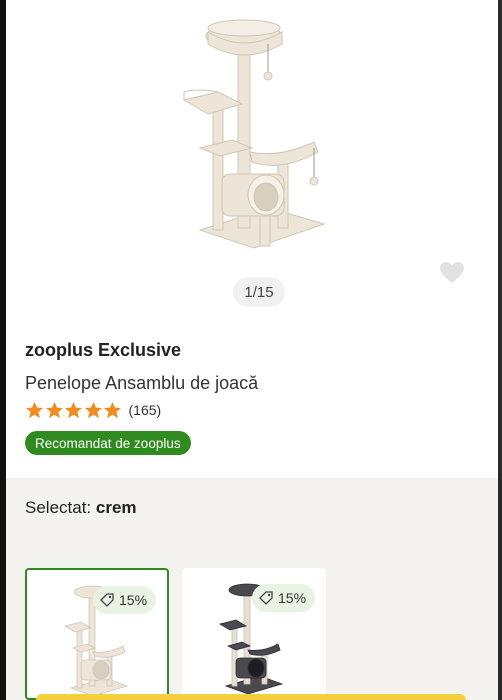 Image resolution: width=502 pixels, height=700 pixels. I want to click on add-to-cart-button, so click(251, 697).